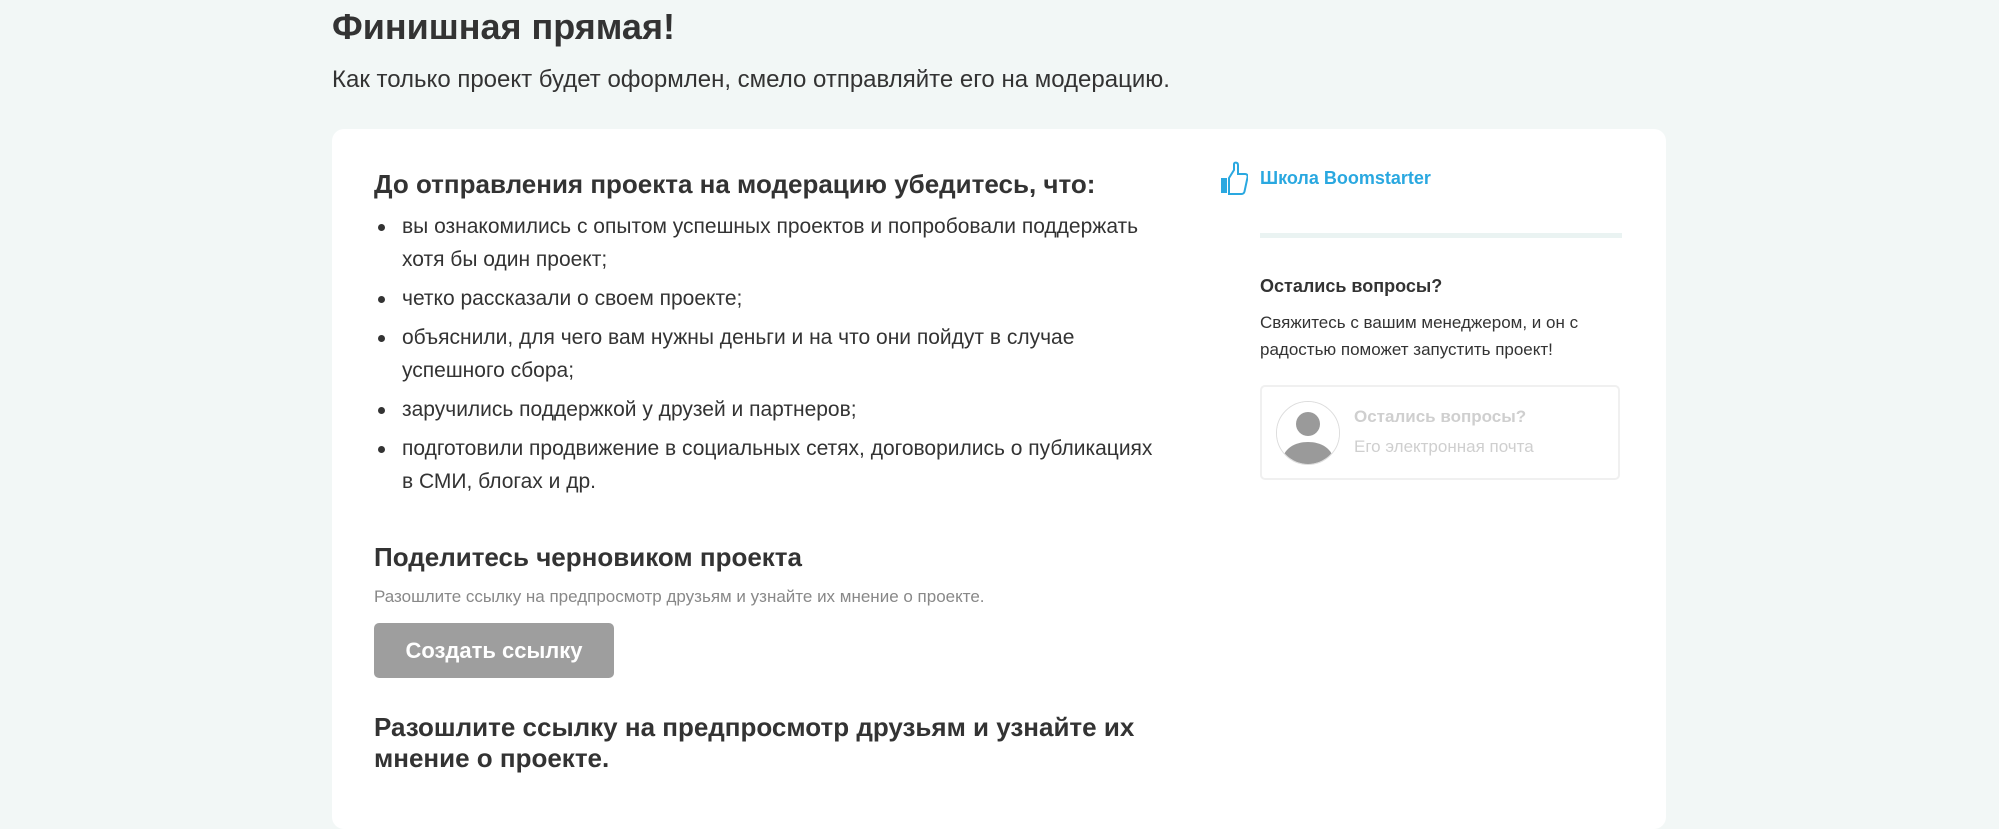  Describe the element at coordinates (1444, 446) in the screenshot. I see `manager-email: Его электронная почта` at that location.